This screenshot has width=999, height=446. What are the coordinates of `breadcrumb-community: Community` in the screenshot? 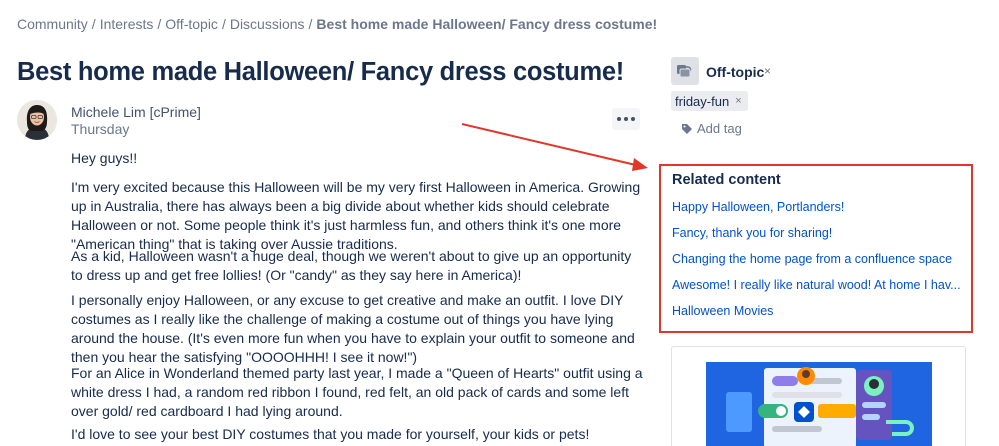 It's located at (52, 24).